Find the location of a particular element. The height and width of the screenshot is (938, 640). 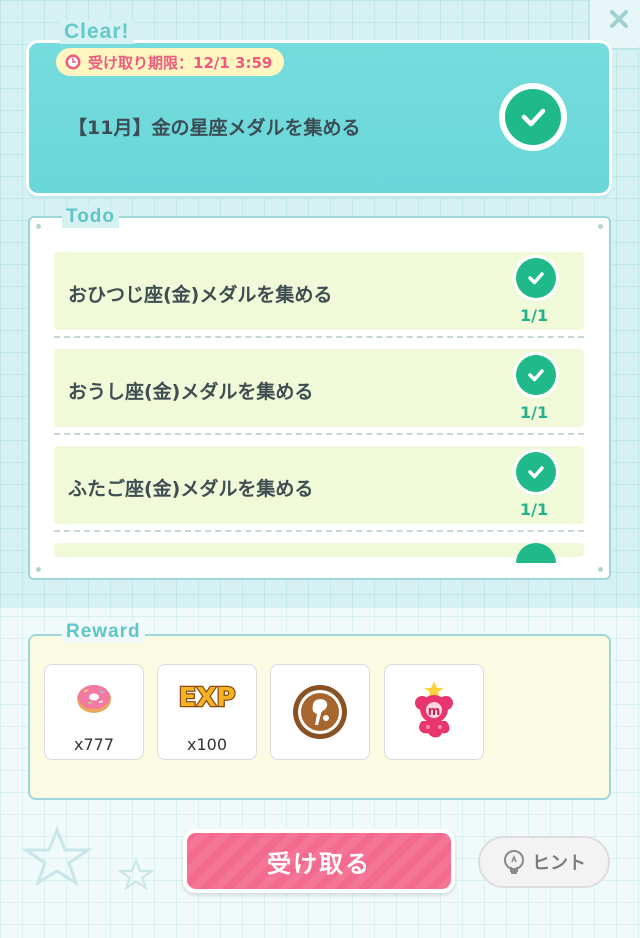

donut-icon is located at coordinates (94, 699).